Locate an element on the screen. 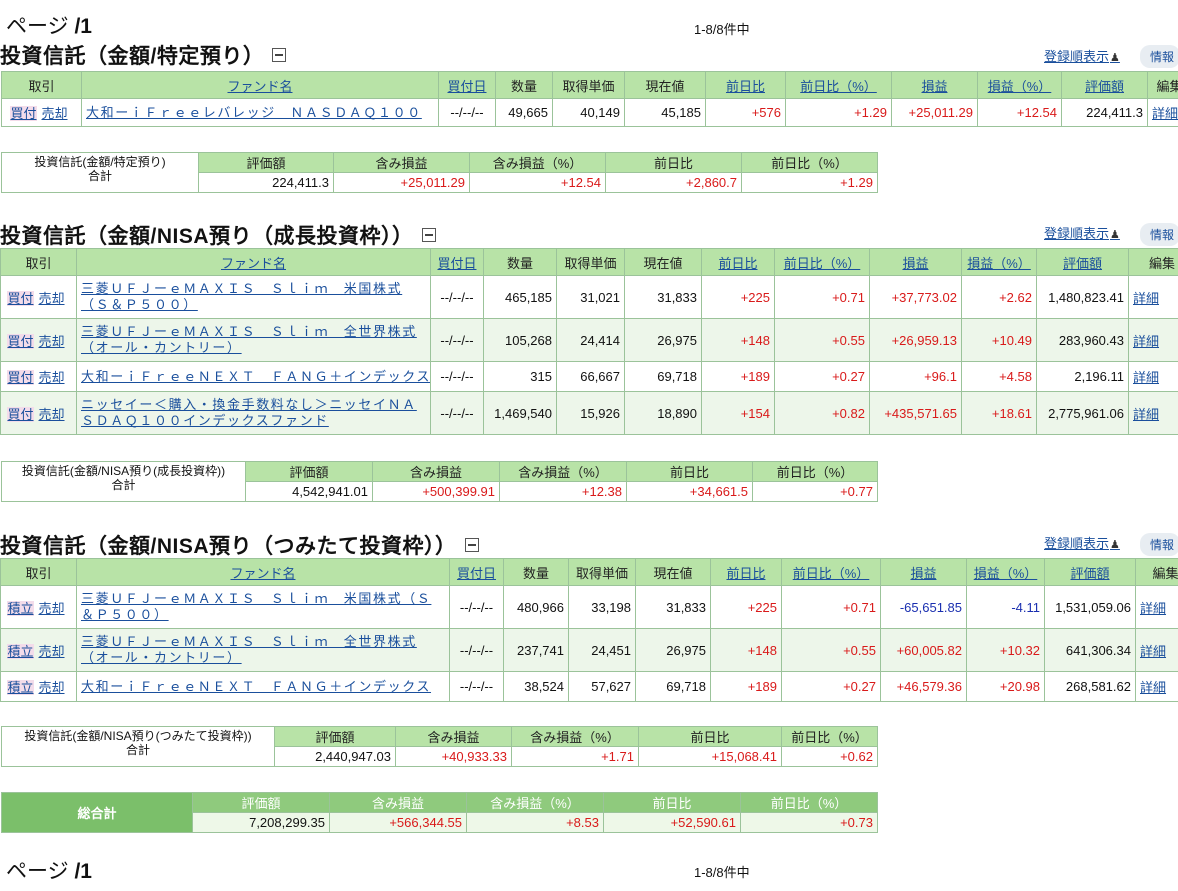 This screenshot has height=891, width=1178. quantity: 1,469,540 is located at coordinates (520, 413).